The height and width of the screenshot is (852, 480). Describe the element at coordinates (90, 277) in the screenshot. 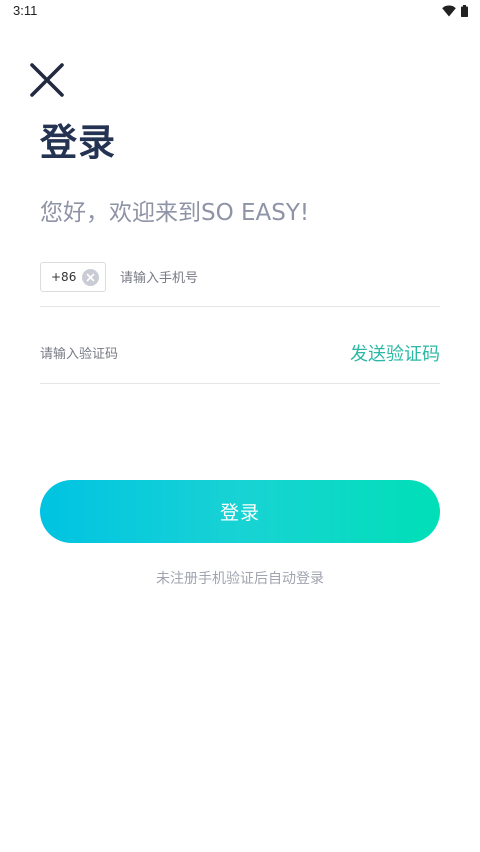

I see `clear-circle-icon` at that location.